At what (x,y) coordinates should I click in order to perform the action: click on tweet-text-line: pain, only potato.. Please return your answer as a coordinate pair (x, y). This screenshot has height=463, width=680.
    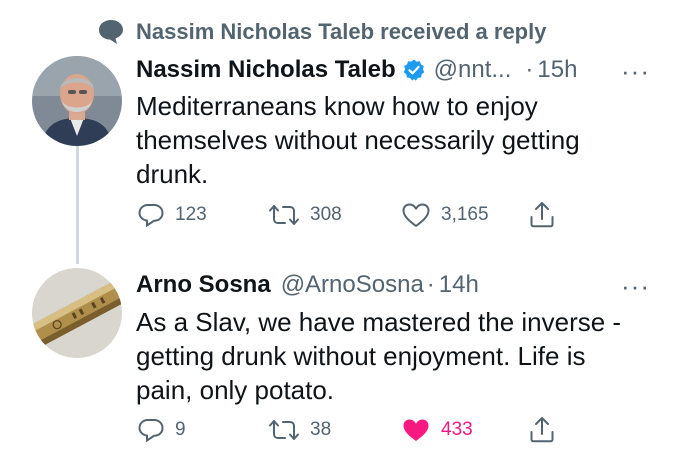
    Looking at the image, I should click on (235, 390).